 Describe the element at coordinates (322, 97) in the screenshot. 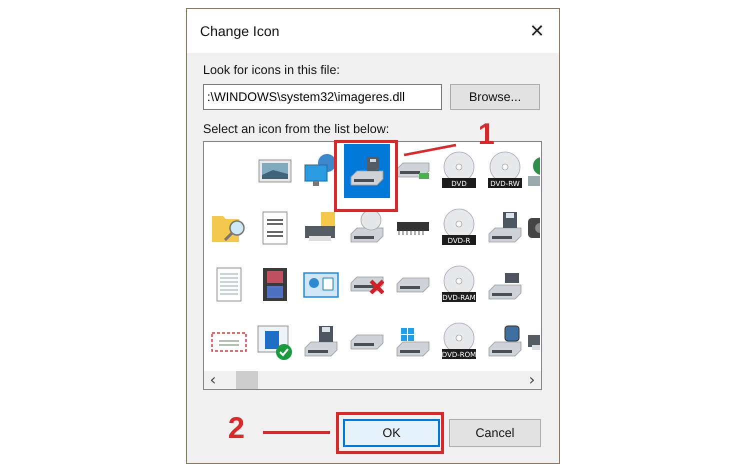

I see `file-path-field: :\WINDOWS\system32\imageres.dll` at that location.